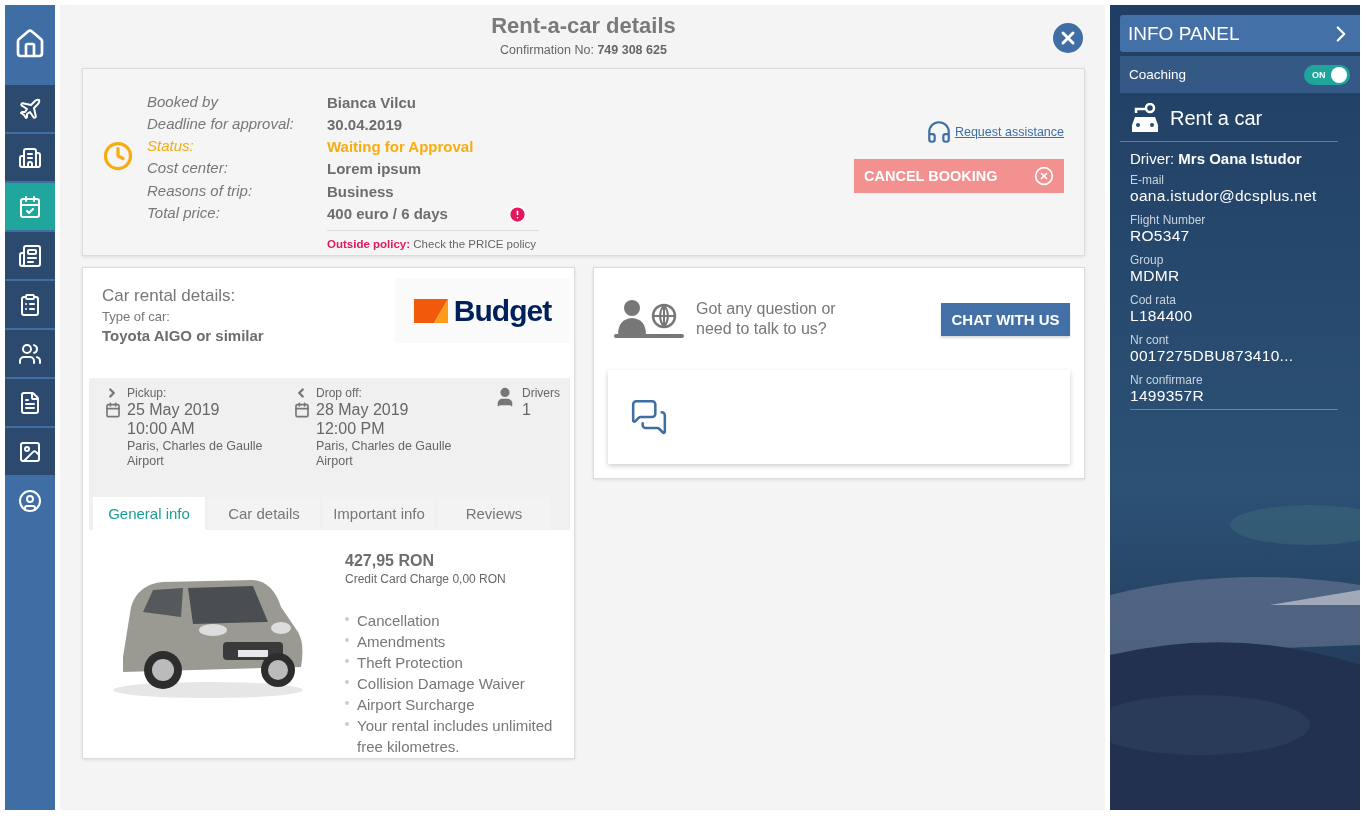 The image size is (1366, 816). Describe the element at coordinates (363, 409) in the screenshot. I see `trip-date: 28 May 2019` at that location.